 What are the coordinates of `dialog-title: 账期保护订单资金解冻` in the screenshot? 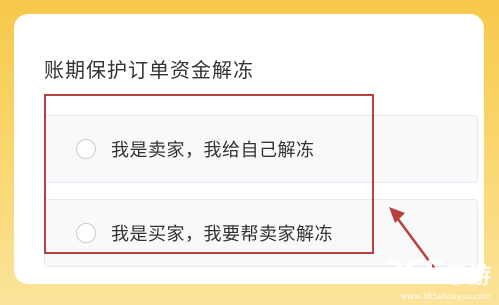 It's located at (149, 70).